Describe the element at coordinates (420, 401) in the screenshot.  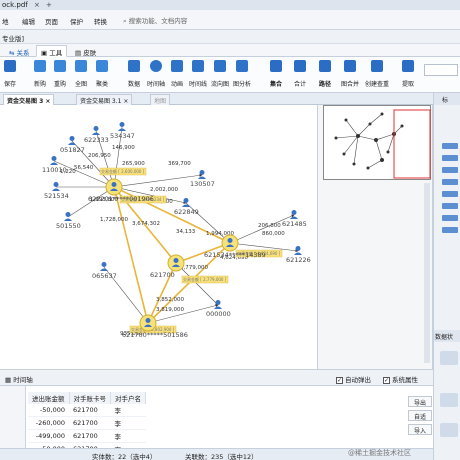
I see `export-button: 导出` at that location.